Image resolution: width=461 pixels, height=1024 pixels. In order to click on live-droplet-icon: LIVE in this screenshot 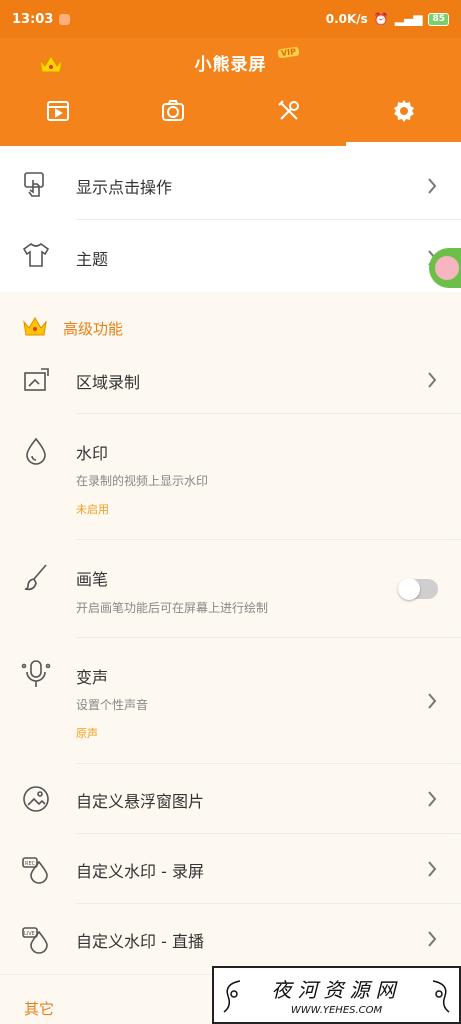, I will do `click(35, 940)`.